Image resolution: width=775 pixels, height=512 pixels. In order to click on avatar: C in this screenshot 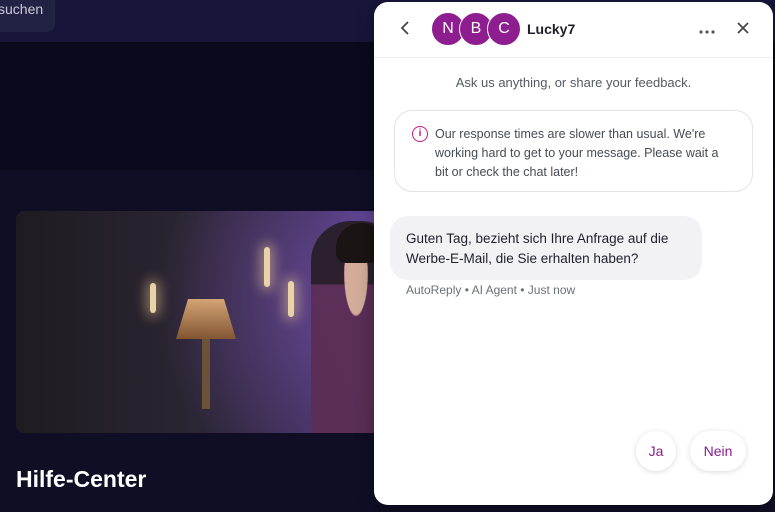, I will do `click(504, 29)`.